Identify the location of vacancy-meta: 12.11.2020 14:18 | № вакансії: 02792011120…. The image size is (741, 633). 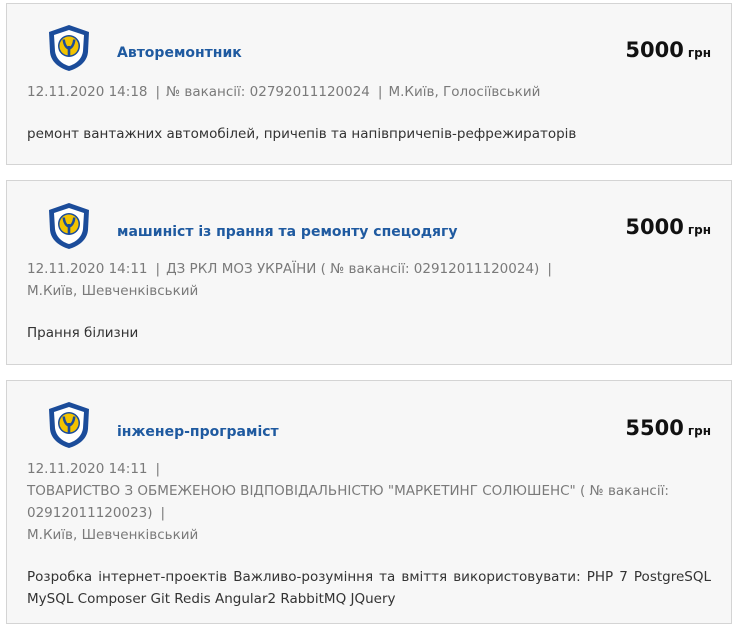
(369, 92).